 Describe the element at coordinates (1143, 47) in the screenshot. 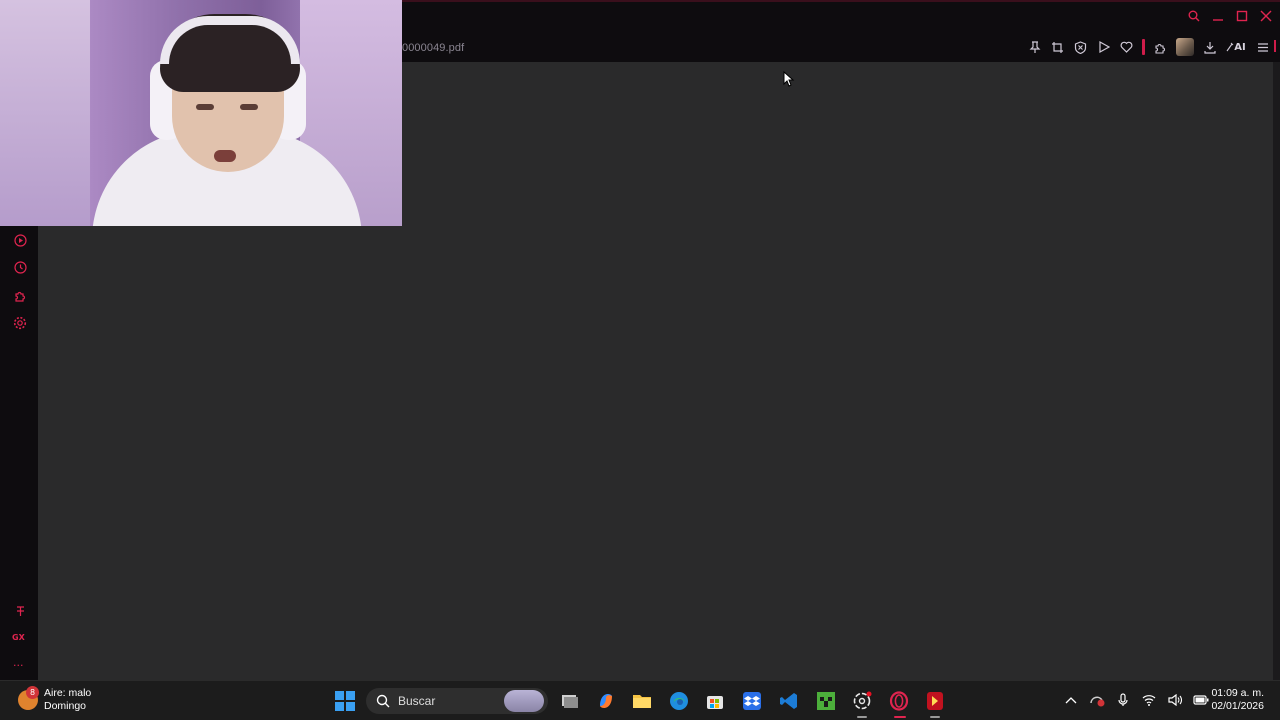

I see `toolbar-separator` at that location.